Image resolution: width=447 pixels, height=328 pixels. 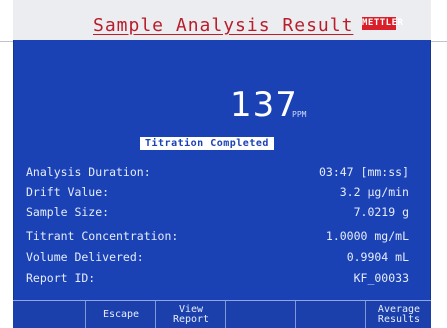 What do you see at coordinates (61, 278) in the screenshot?
I see `detail-label: Report ID:` at bounding box center [61, 278].